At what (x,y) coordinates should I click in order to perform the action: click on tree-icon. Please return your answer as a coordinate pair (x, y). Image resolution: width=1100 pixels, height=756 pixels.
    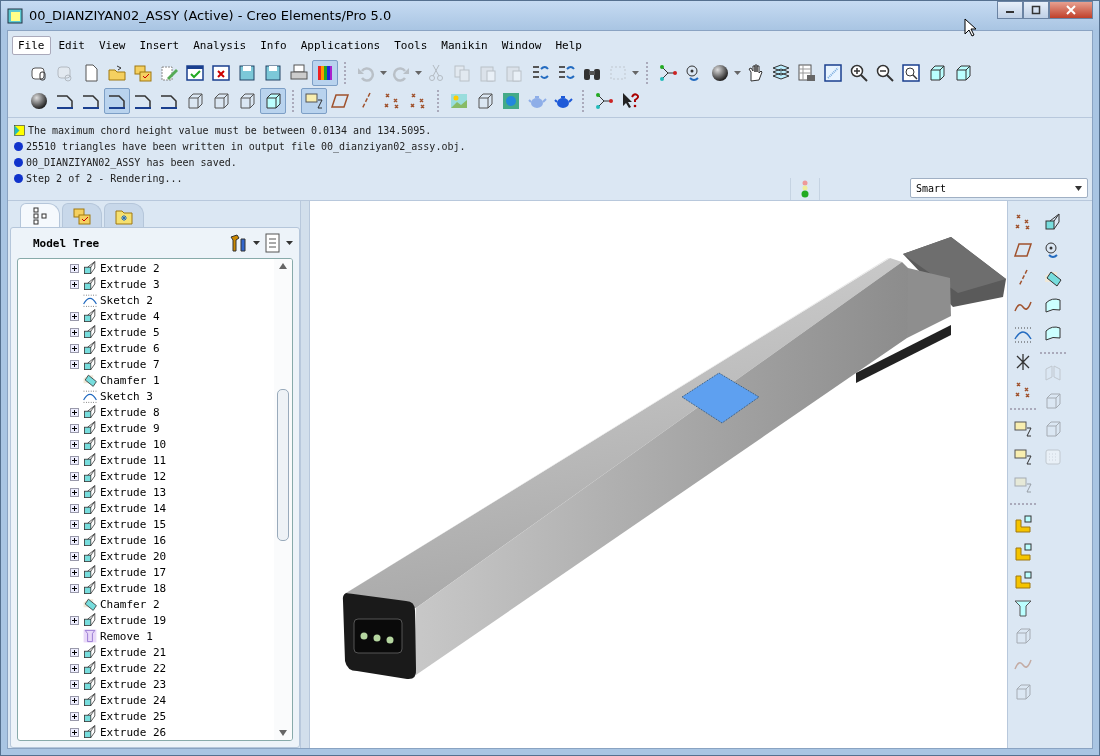
    Looking at the image, I should click on (40, 215).